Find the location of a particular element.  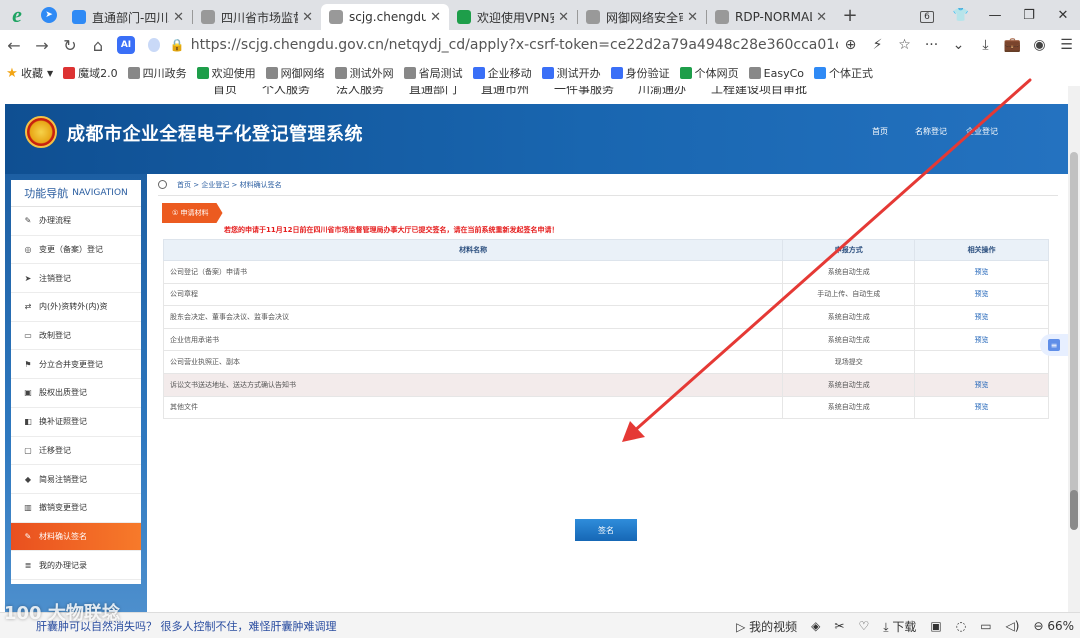

ai-assistant-icon: AI is located at coordinates (126, 45).